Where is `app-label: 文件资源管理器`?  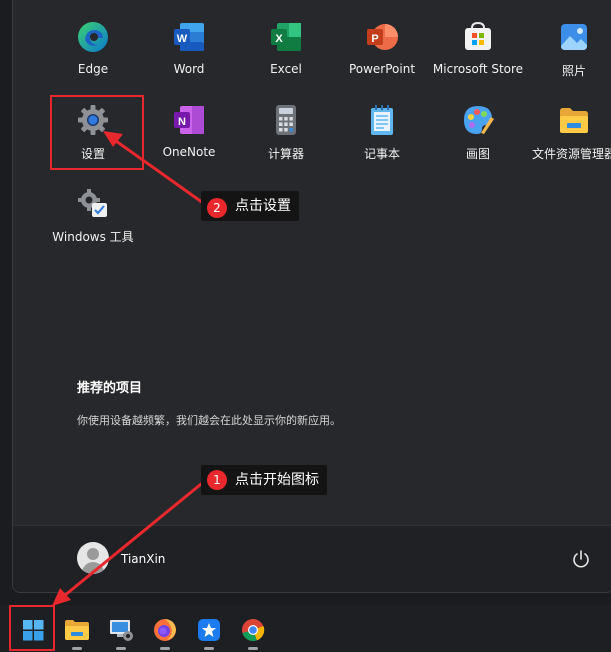
app-label: 文件资源管理器 is located at coordinates (571, 154).